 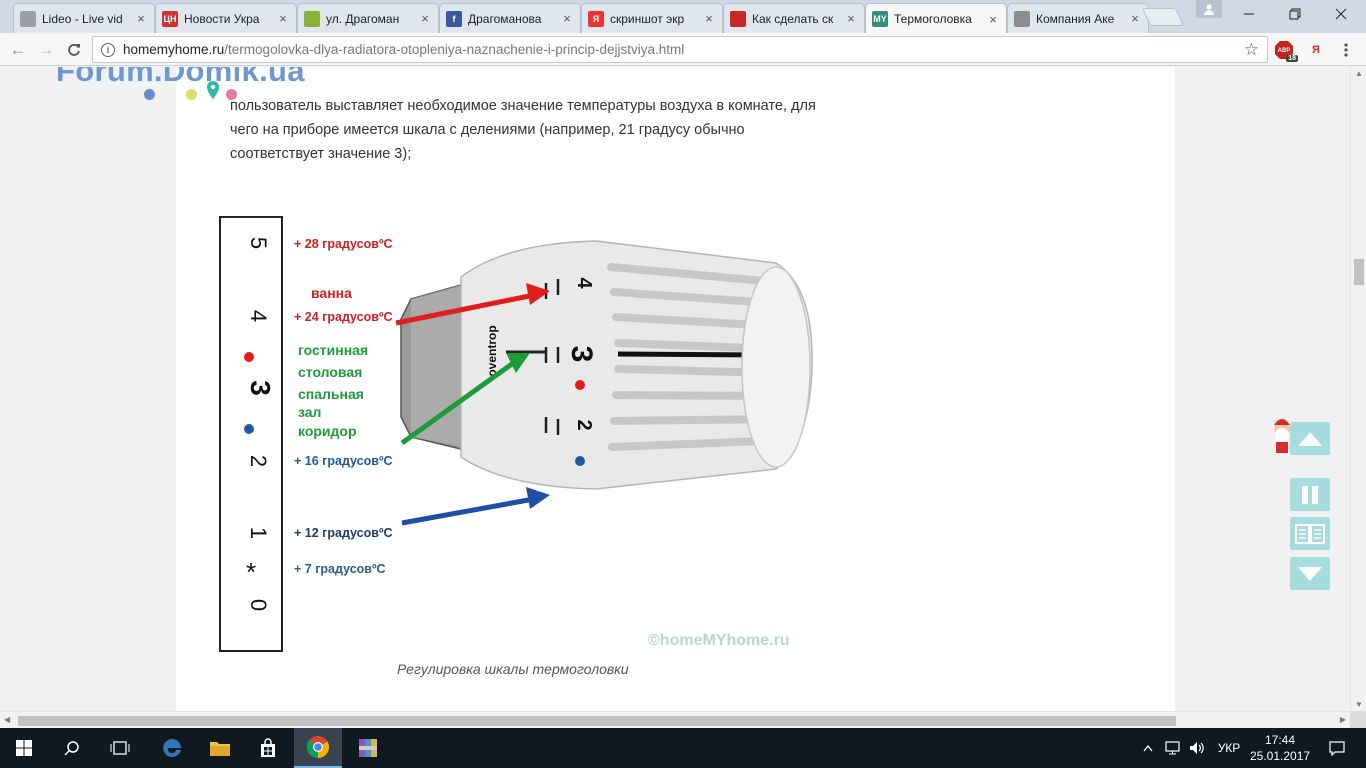 I want to click on scale-mark: 0, so click(x=258, y=605).